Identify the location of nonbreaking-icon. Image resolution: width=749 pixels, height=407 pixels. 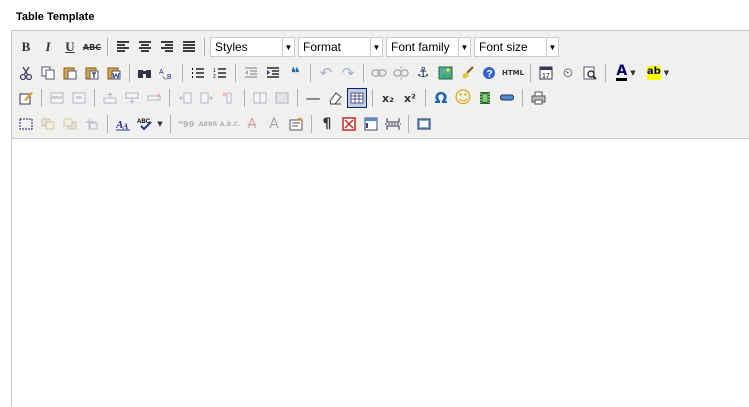
(349, 124).